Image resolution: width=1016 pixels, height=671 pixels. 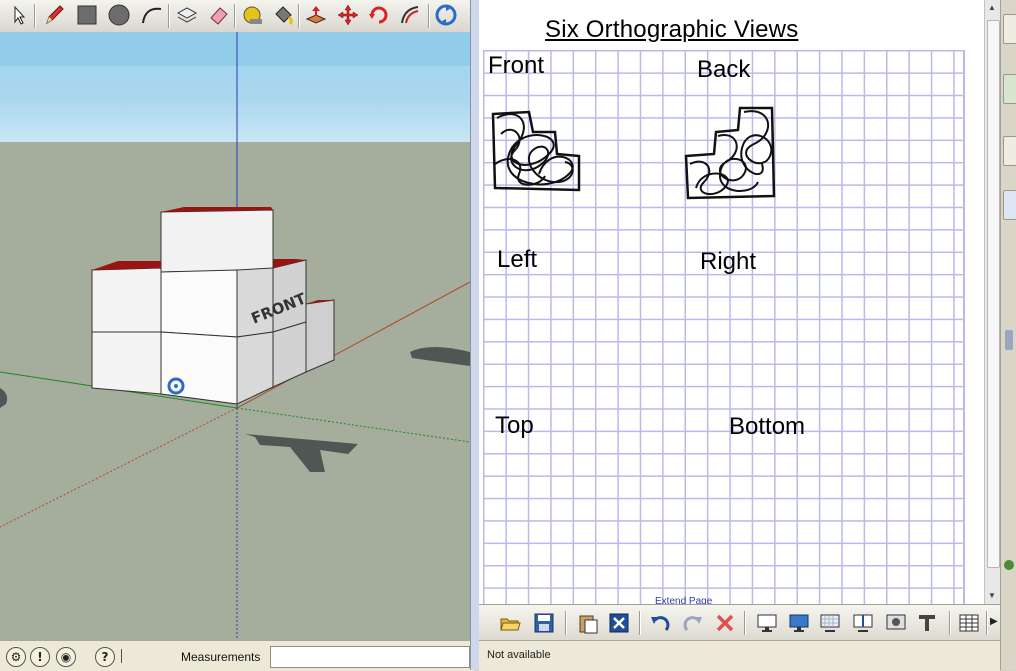 I want to click on circle-tool, so click(x=119, y=15).